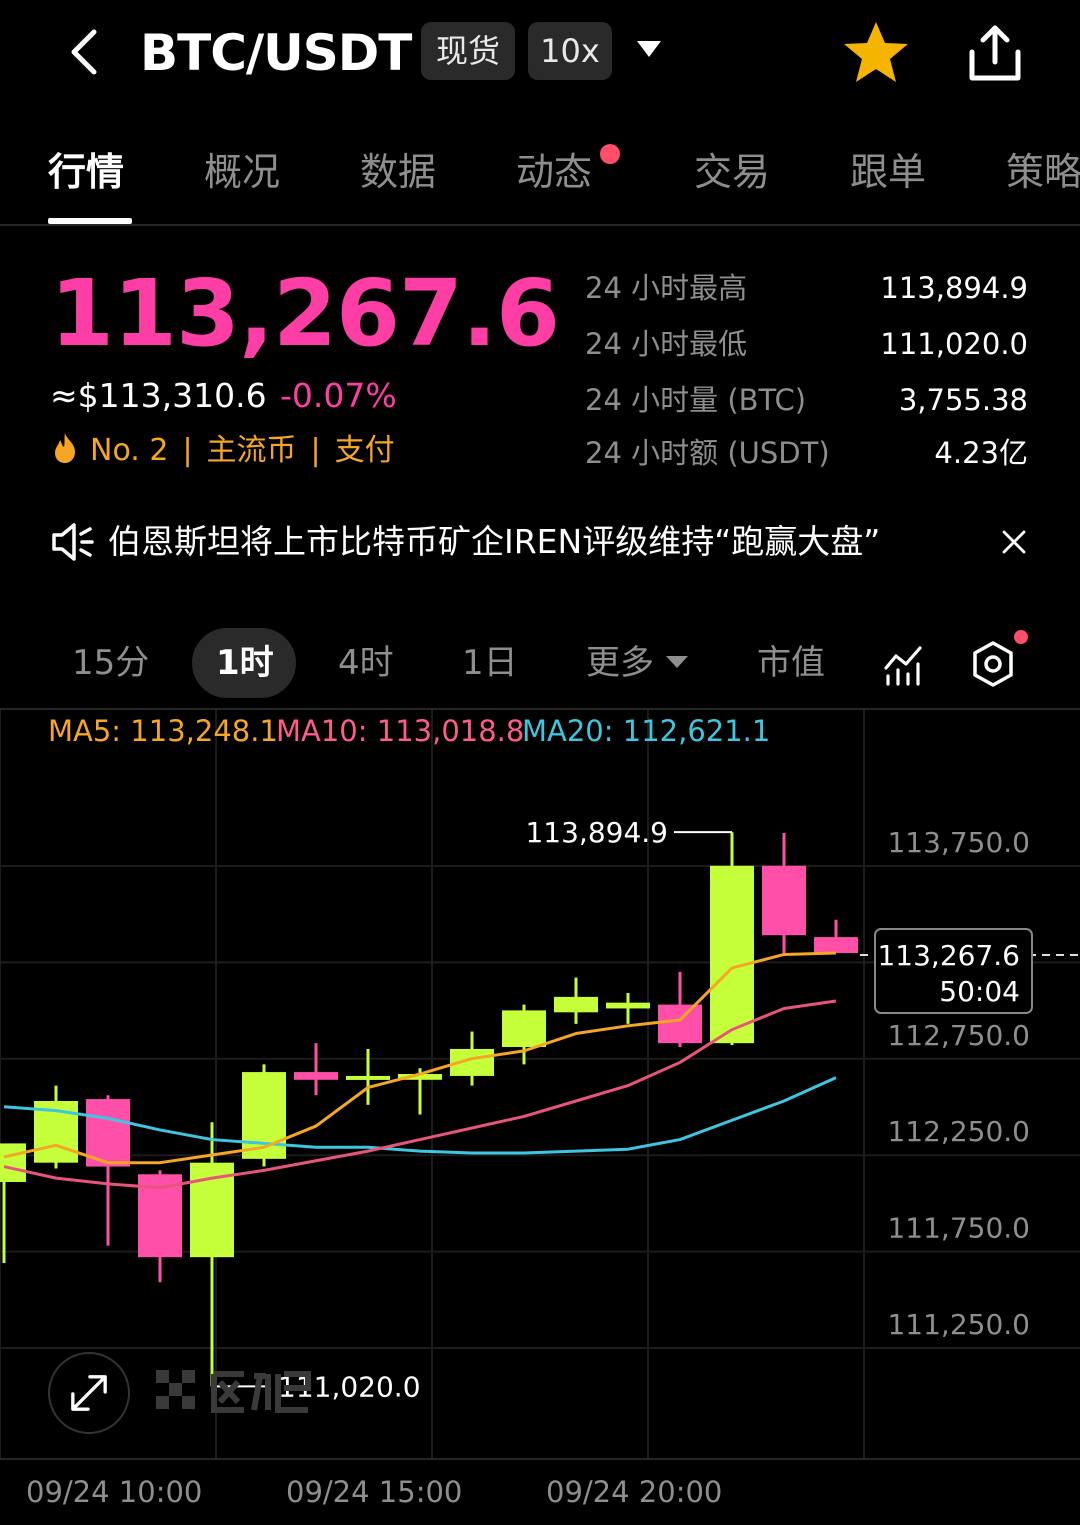  I want to click on back-chevron-icon, so click(87, 52).